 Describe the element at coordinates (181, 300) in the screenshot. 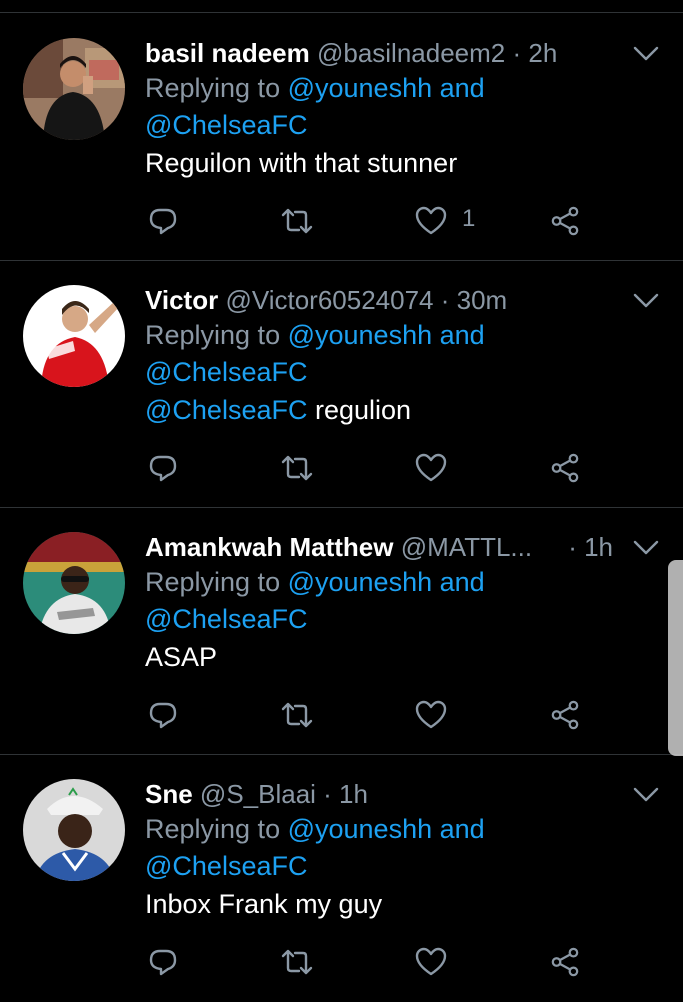

I see `display-name: Victor` at that location.